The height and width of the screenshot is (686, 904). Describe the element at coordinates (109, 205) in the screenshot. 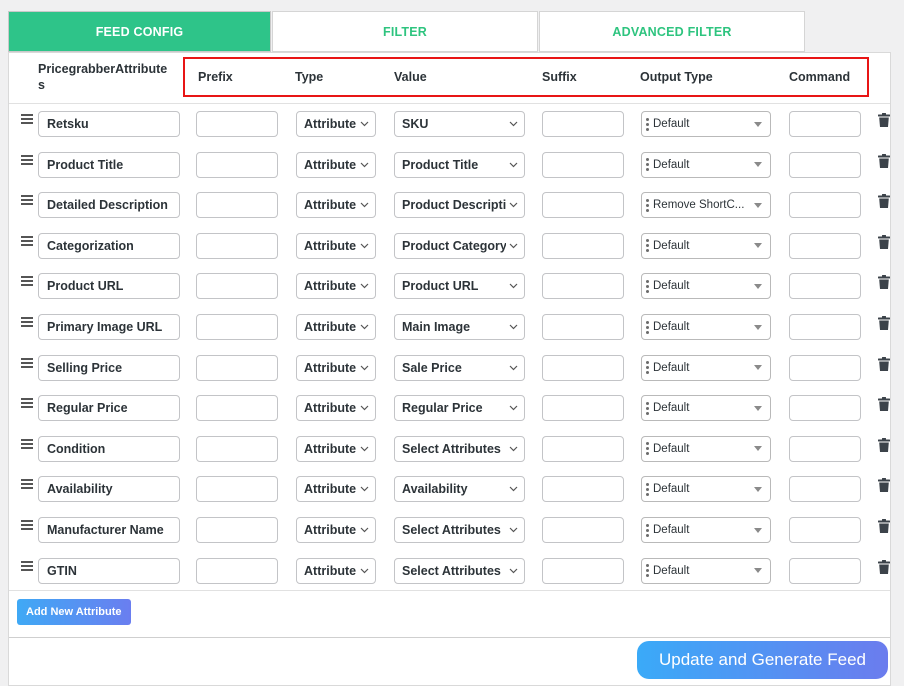

I see `attribute-name-input: Detailed Description` at that location.